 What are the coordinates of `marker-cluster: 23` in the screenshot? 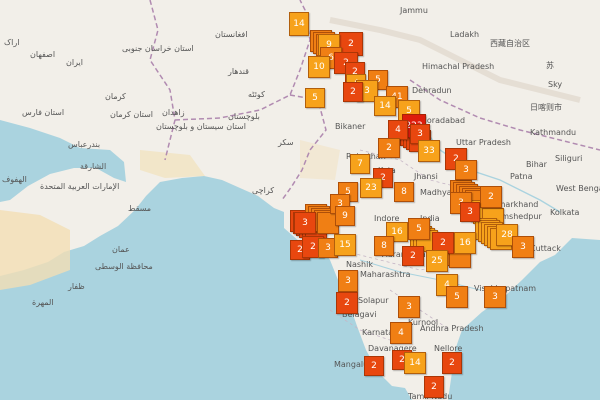 It's located at (371, 188).